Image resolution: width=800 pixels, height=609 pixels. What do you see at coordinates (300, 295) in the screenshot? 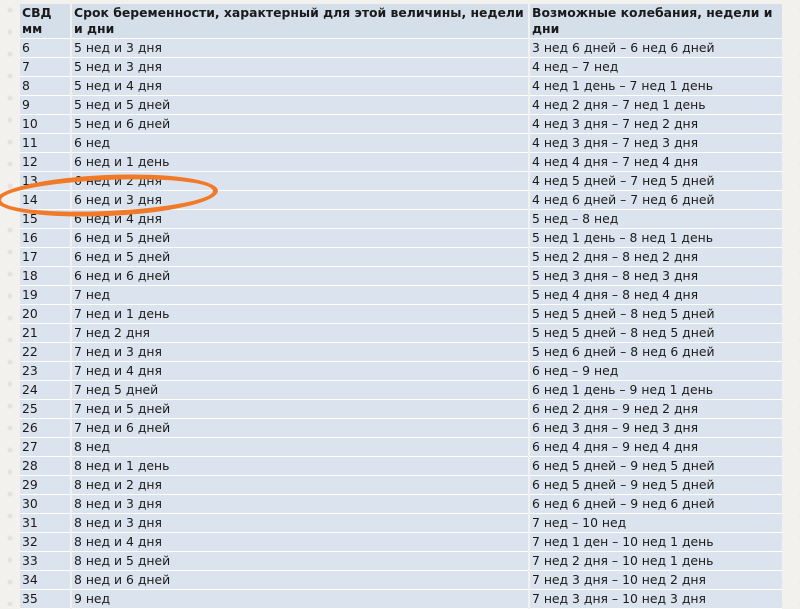
I see `gestational-age-cell: 7 нед` at bounding box center [300, 295].